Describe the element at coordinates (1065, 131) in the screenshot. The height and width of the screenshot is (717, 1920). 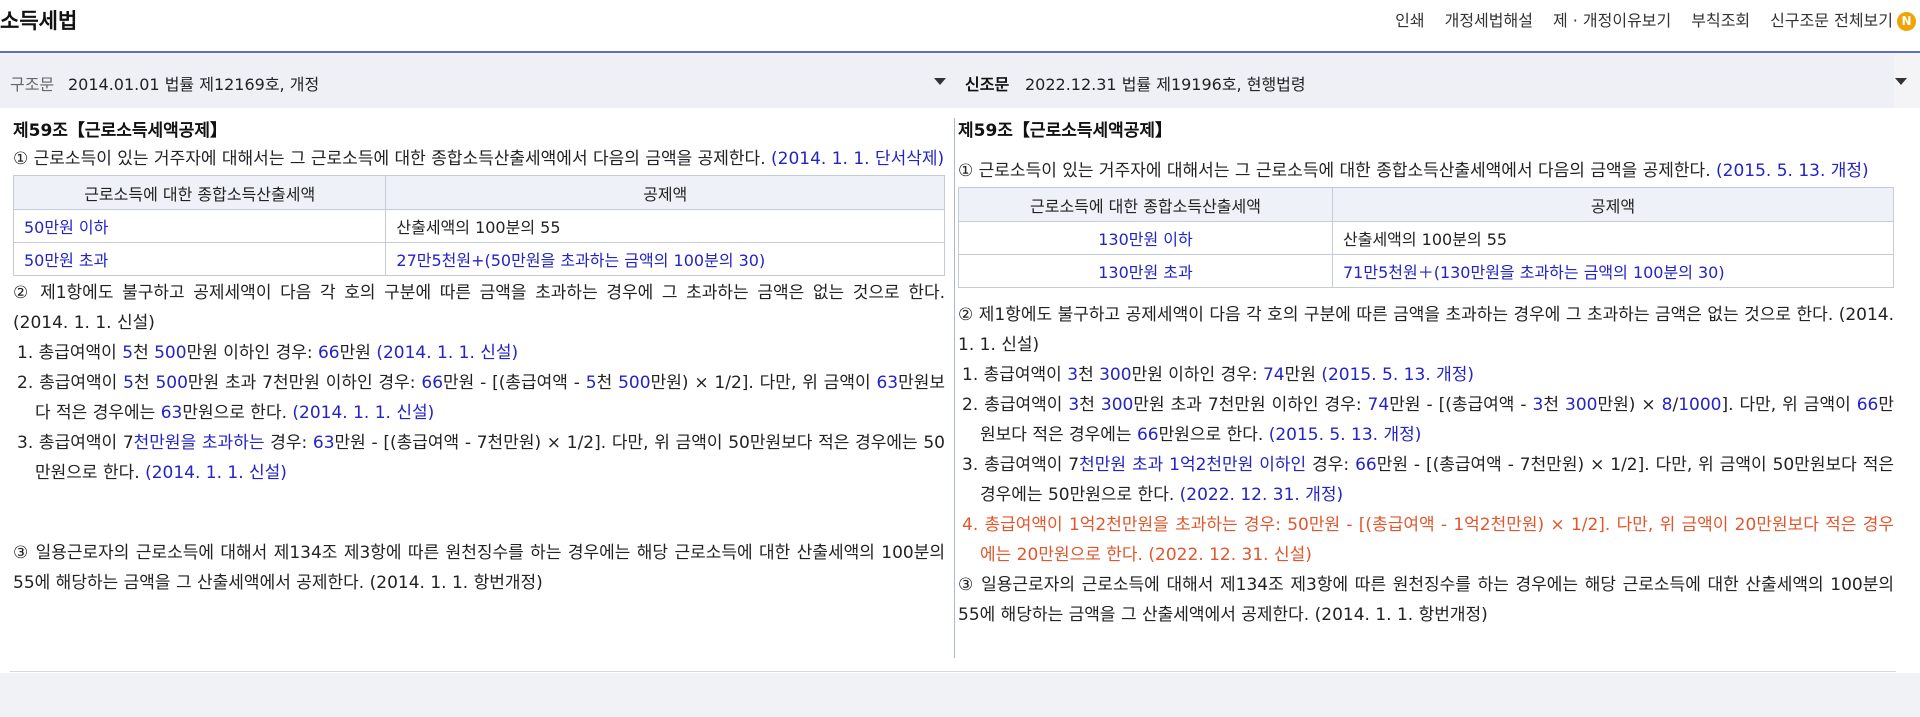
I see `new-article-title: 제59조【근로소득세액공제】` at that location.